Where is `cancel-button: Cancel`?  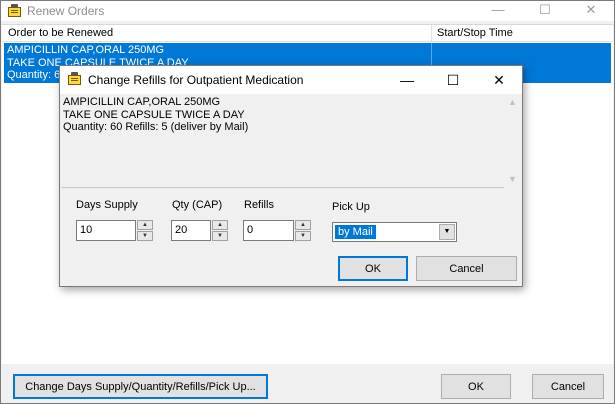
cancel-button: Cancel is located at coordinates (568, 386).